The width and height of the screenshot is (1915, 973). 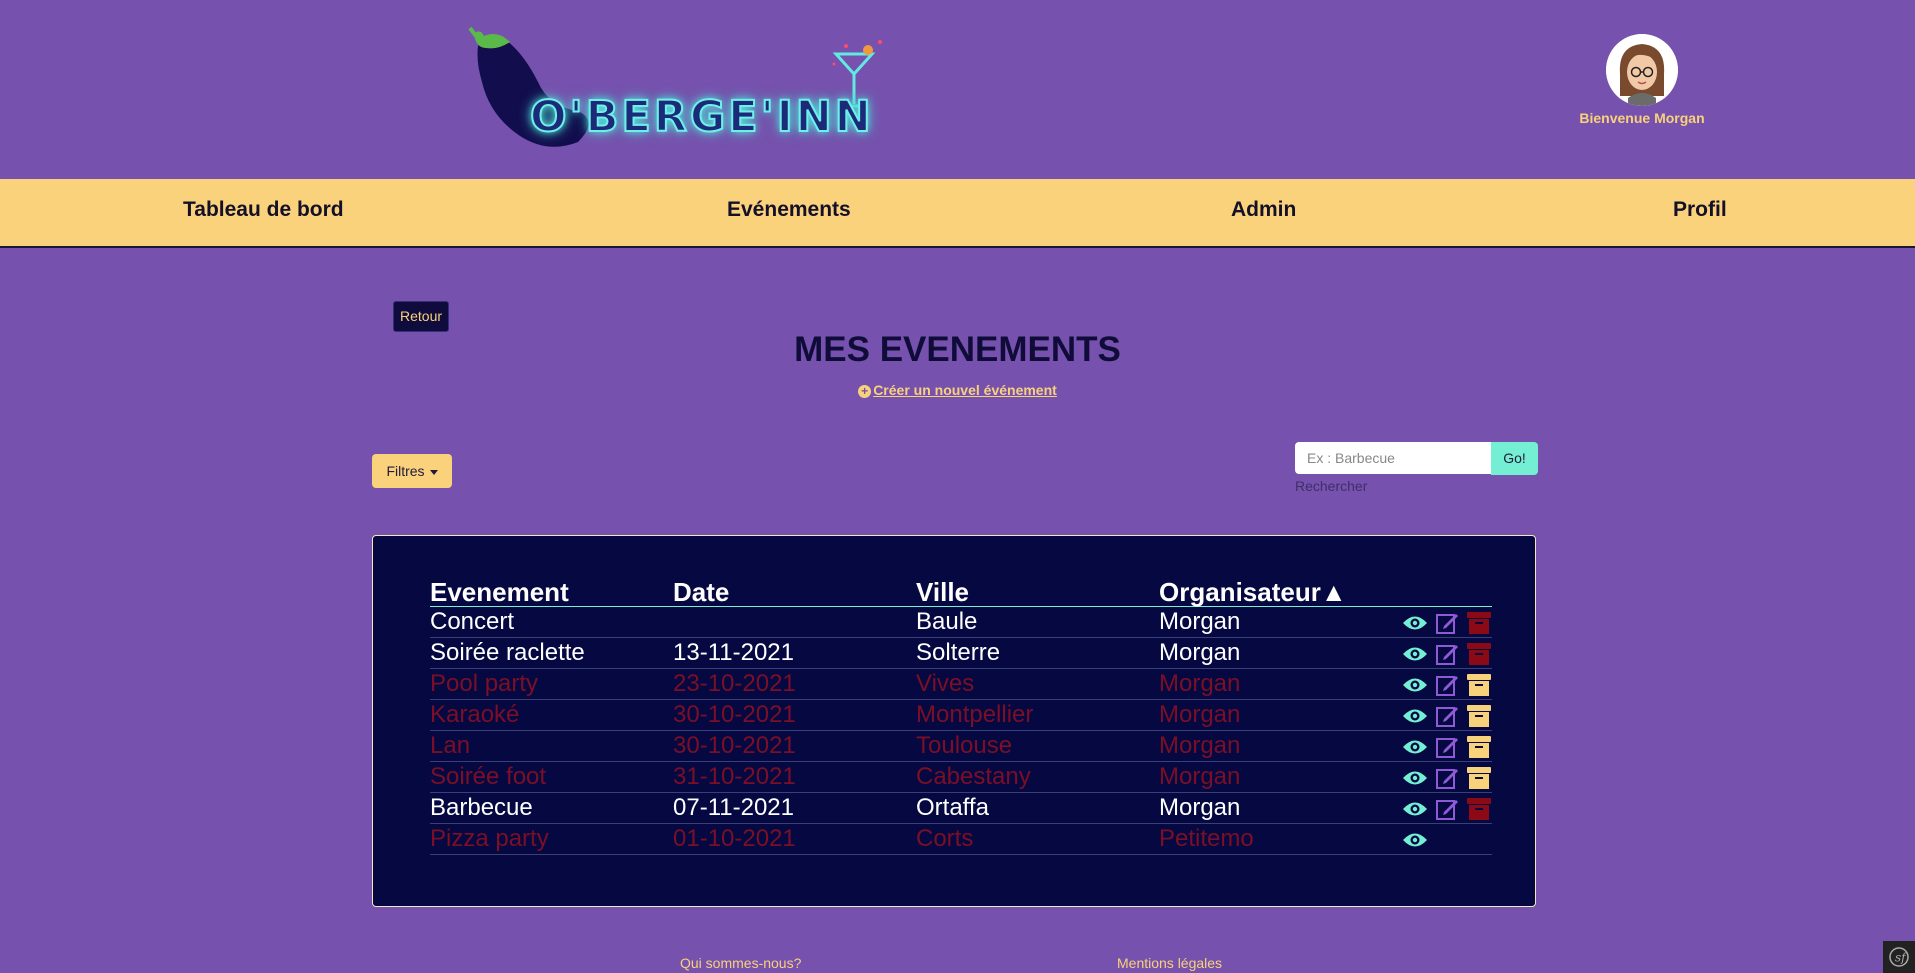 What do you see at coordinates (405, 471) in the screenshot?
I see `filters-label: Filtres` at bounding box center [405, 471].